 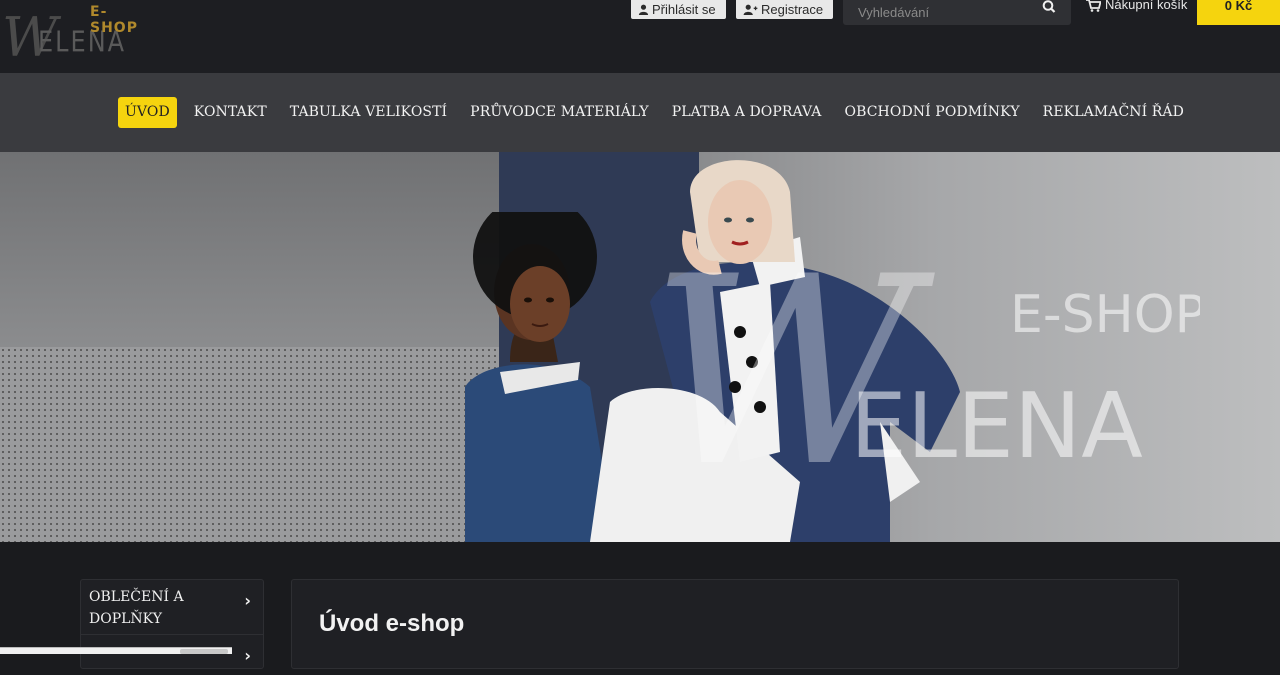 I want to click on cart-label: Nákupní košík, so click(x=1146, y=6).